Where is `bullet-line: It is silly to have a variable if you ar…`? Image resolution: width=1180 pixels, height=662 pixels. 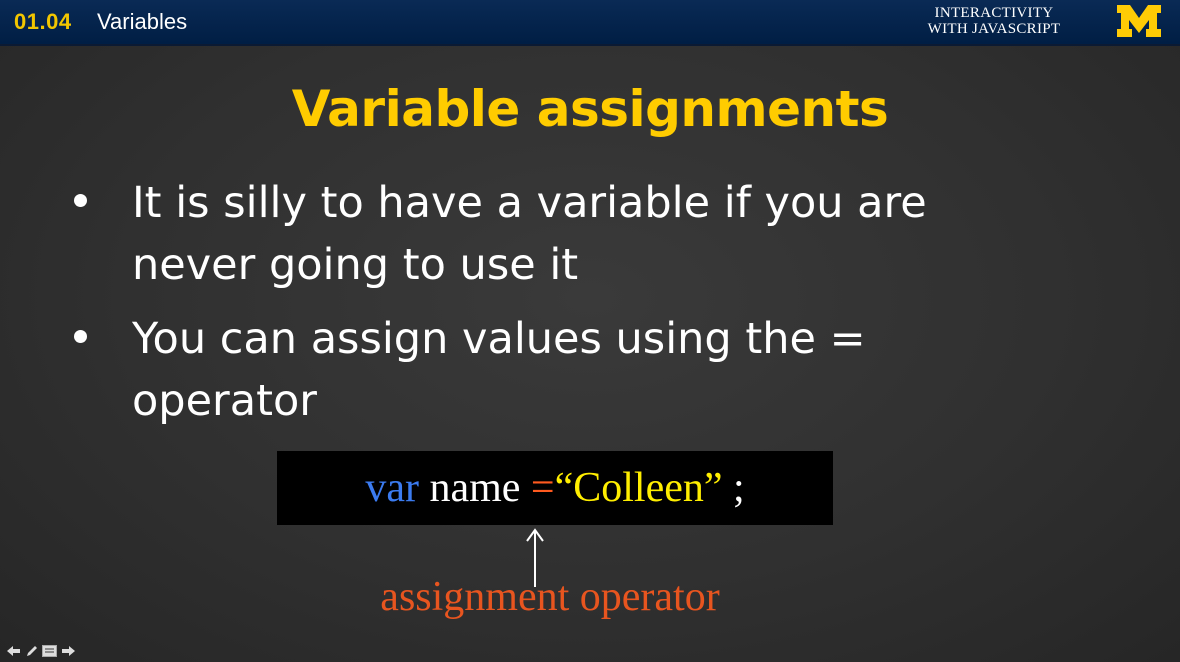 bullet-line: It is silly to have a variable if you ar… is located at coordinates (529, 203).